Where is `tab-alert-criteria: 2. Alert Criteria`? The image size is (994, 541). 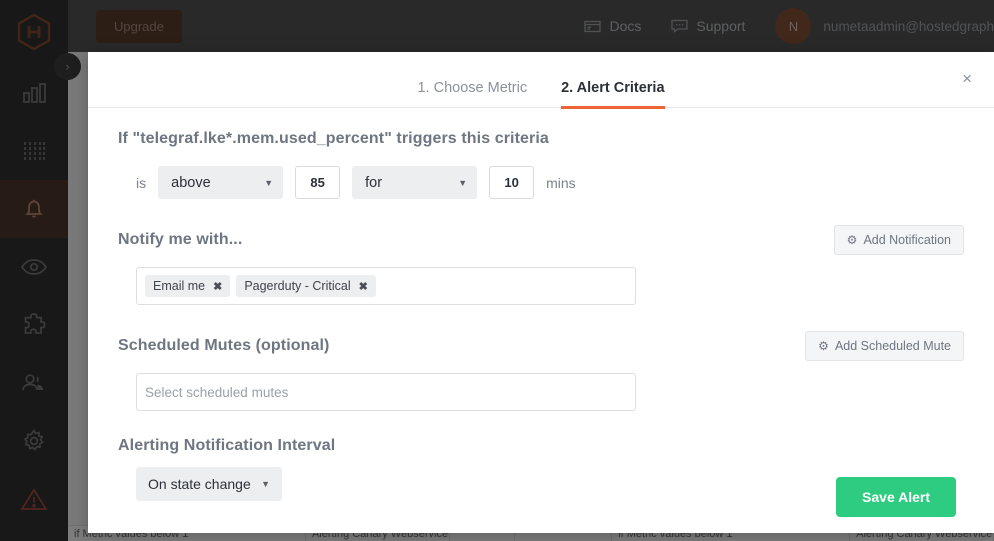 tab-alert-criteria: 2. Alert Criteria is located at coordinates (613, 94).